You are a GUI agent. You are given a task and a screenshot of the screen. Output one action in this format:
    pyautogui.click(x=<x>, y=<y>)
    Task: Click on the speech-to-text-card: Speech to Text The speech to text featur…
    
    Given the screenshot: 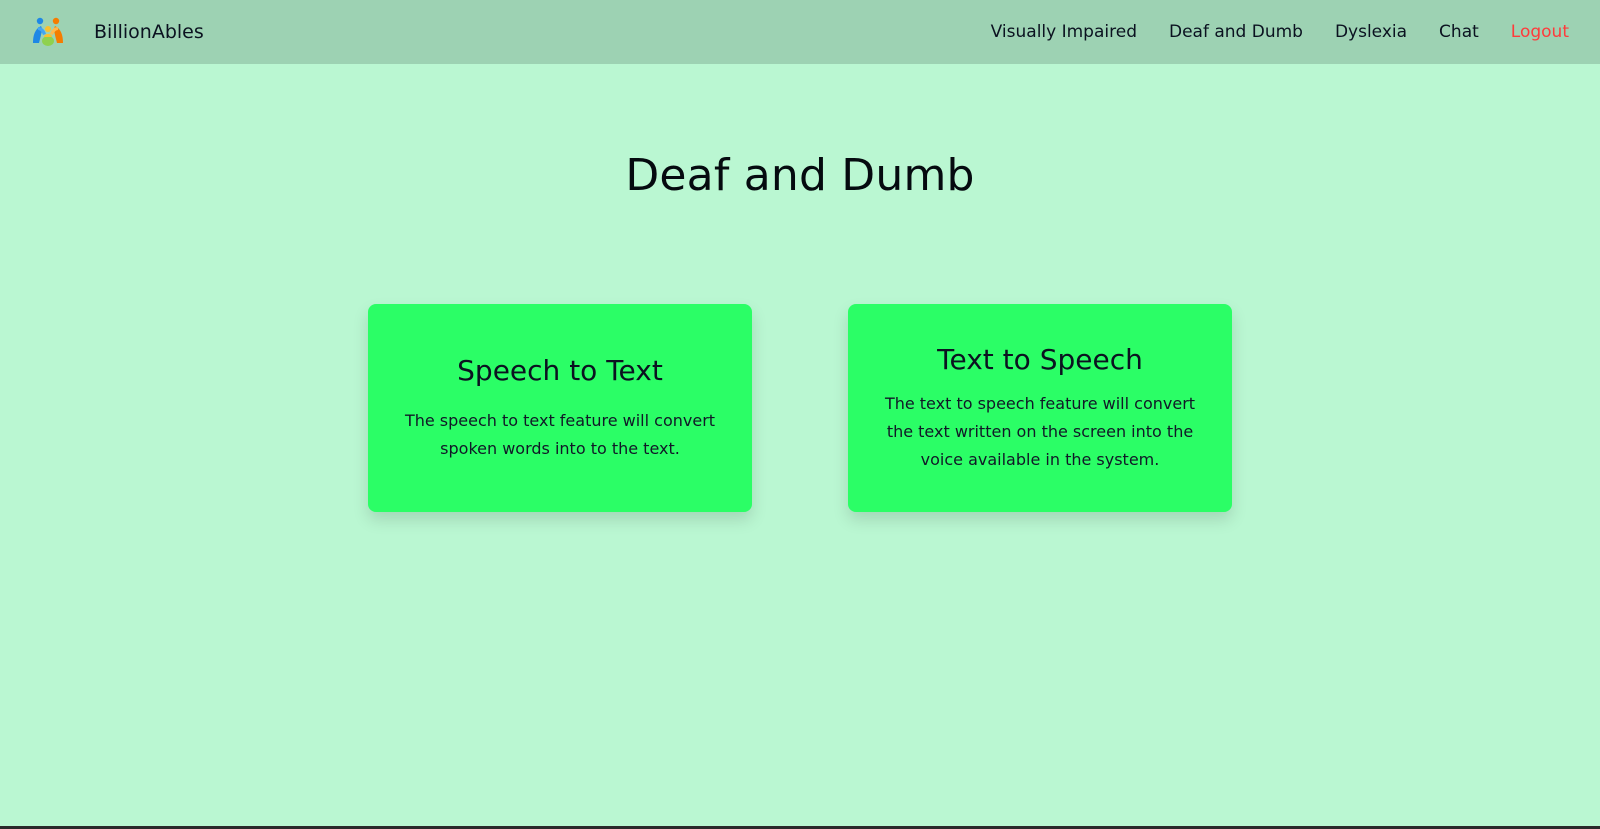 What is the action you would take?
    pyautogui.click(x=560, y=408)
    